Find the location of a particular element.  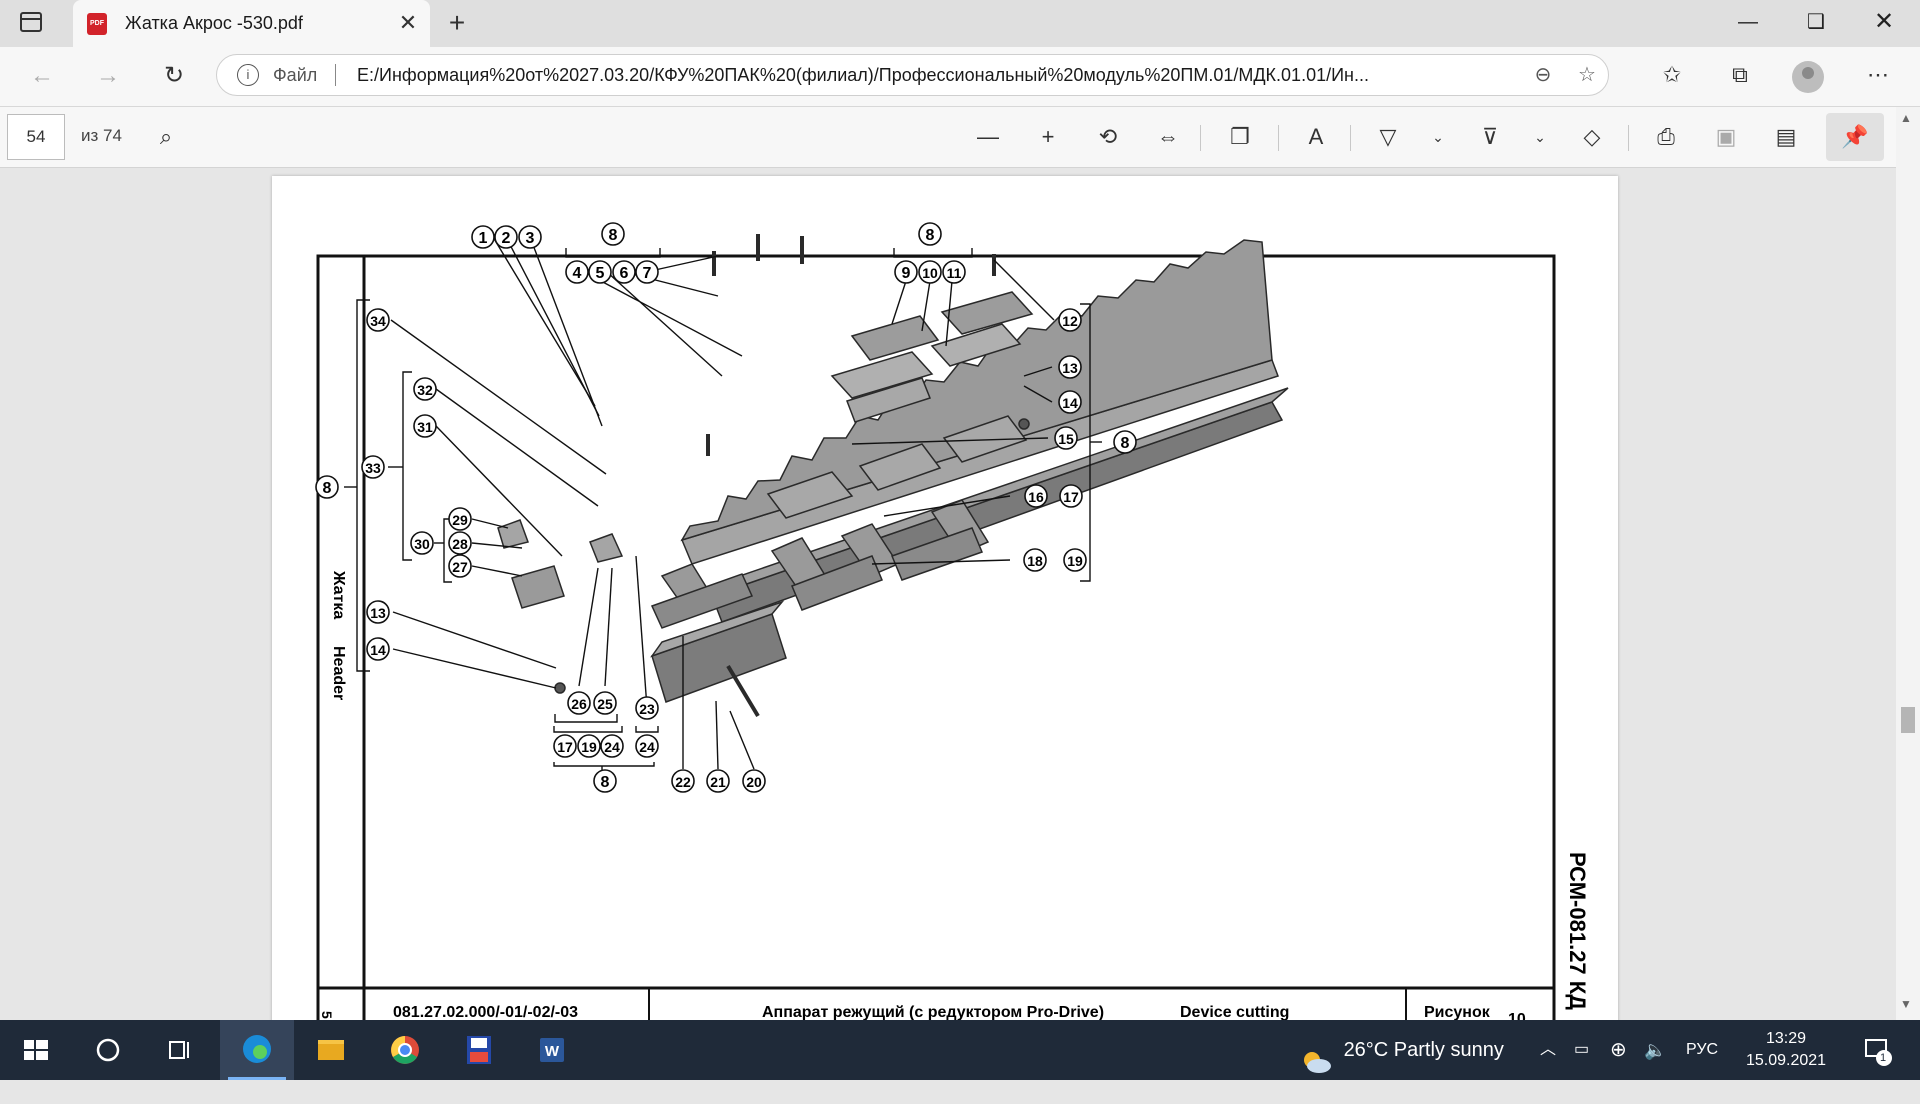

weather-widget: 26°C Partly sunny is located at coordinates (1410, 1050).